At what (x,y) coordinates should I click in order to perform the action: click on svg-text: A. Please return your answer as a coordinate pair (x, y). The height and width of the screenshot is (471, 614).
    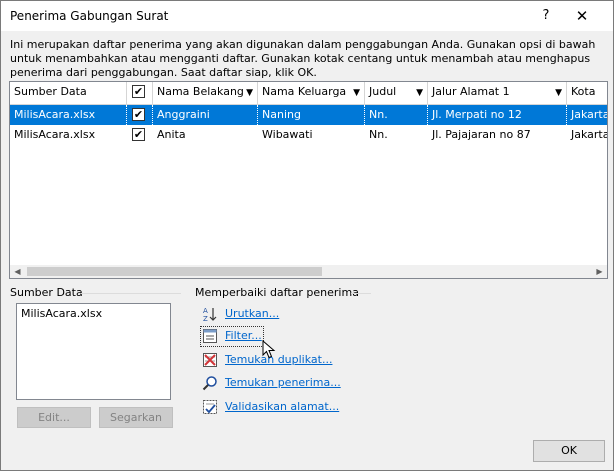
    Looking at the image, I should click on (205, 311).